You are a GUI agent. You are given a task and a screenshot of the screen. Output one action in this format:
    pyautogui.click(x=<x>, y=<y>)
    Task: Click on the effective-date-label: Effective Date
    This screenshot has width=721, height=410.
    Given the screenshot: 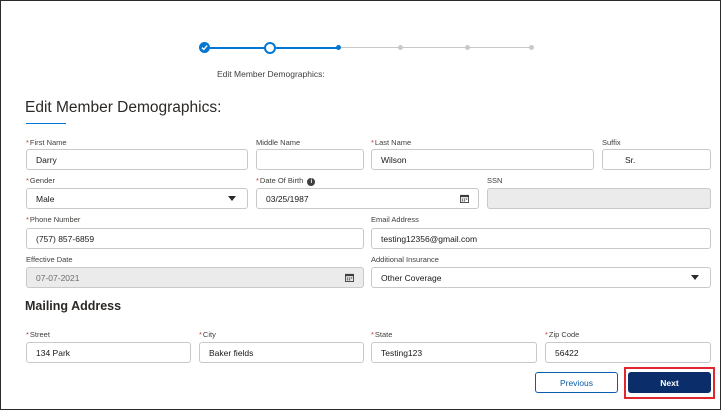 What is the action you would take?
    pyautogui.click(x=49, y=259)
    